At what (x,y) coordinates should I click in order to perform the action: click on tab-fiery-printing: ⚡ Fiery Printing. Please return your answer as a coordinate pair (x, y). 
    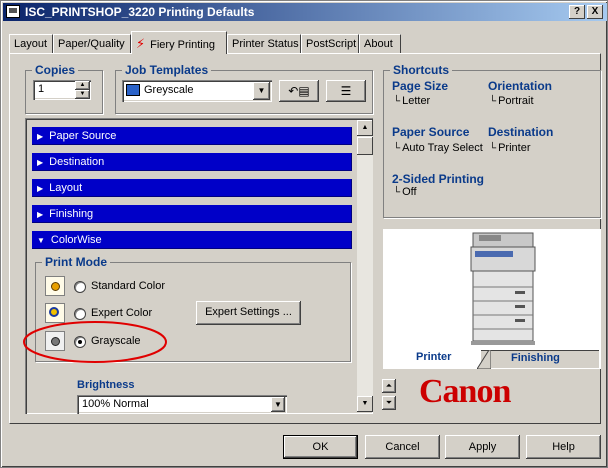
    Looking at the image, I should click on (179, 42).